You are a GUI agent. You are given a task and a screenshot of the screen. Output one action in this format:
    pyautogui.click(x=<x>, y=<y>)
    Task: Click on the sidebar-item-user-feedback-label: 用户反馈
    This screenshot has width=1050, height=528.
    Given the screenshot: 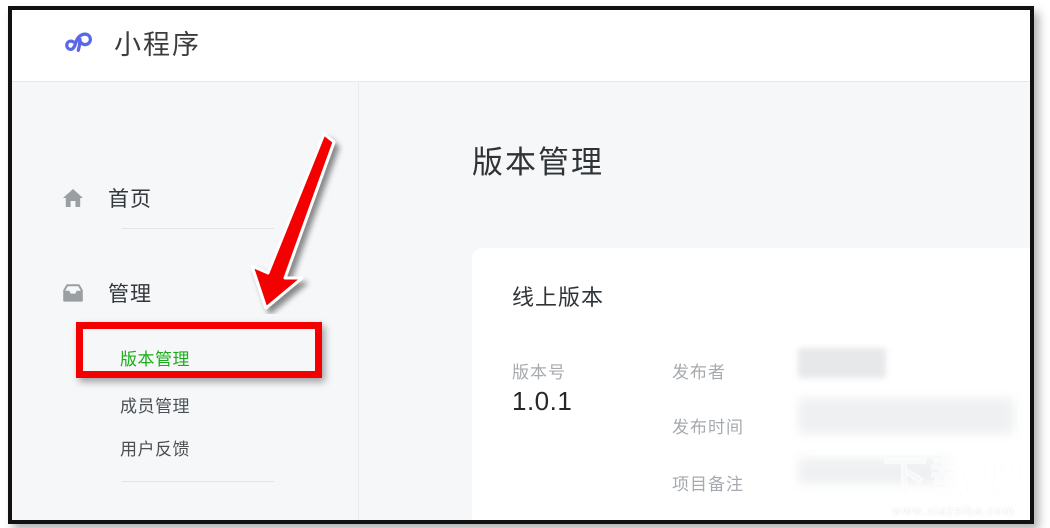 What is the action you would take?
    pyautogui.click(x=155, y=449)
    